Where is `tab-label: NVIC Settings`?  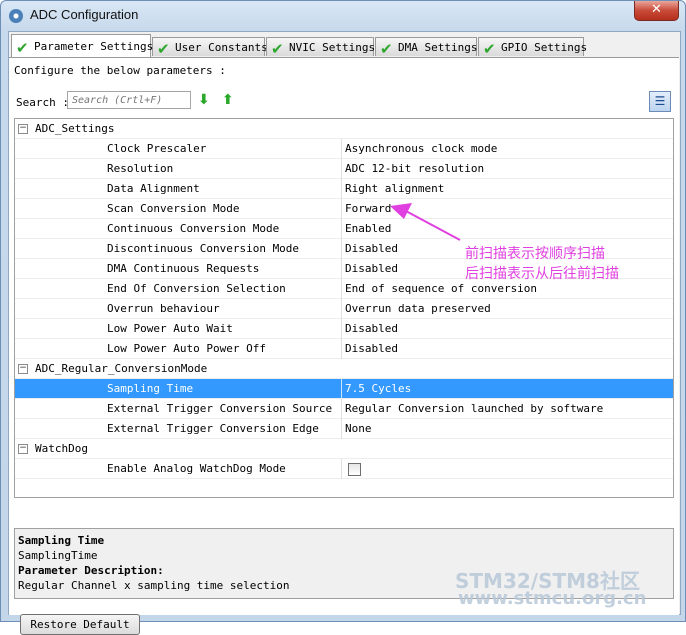 tab-label: NVIC Settings is located at coordinates (332, 47).